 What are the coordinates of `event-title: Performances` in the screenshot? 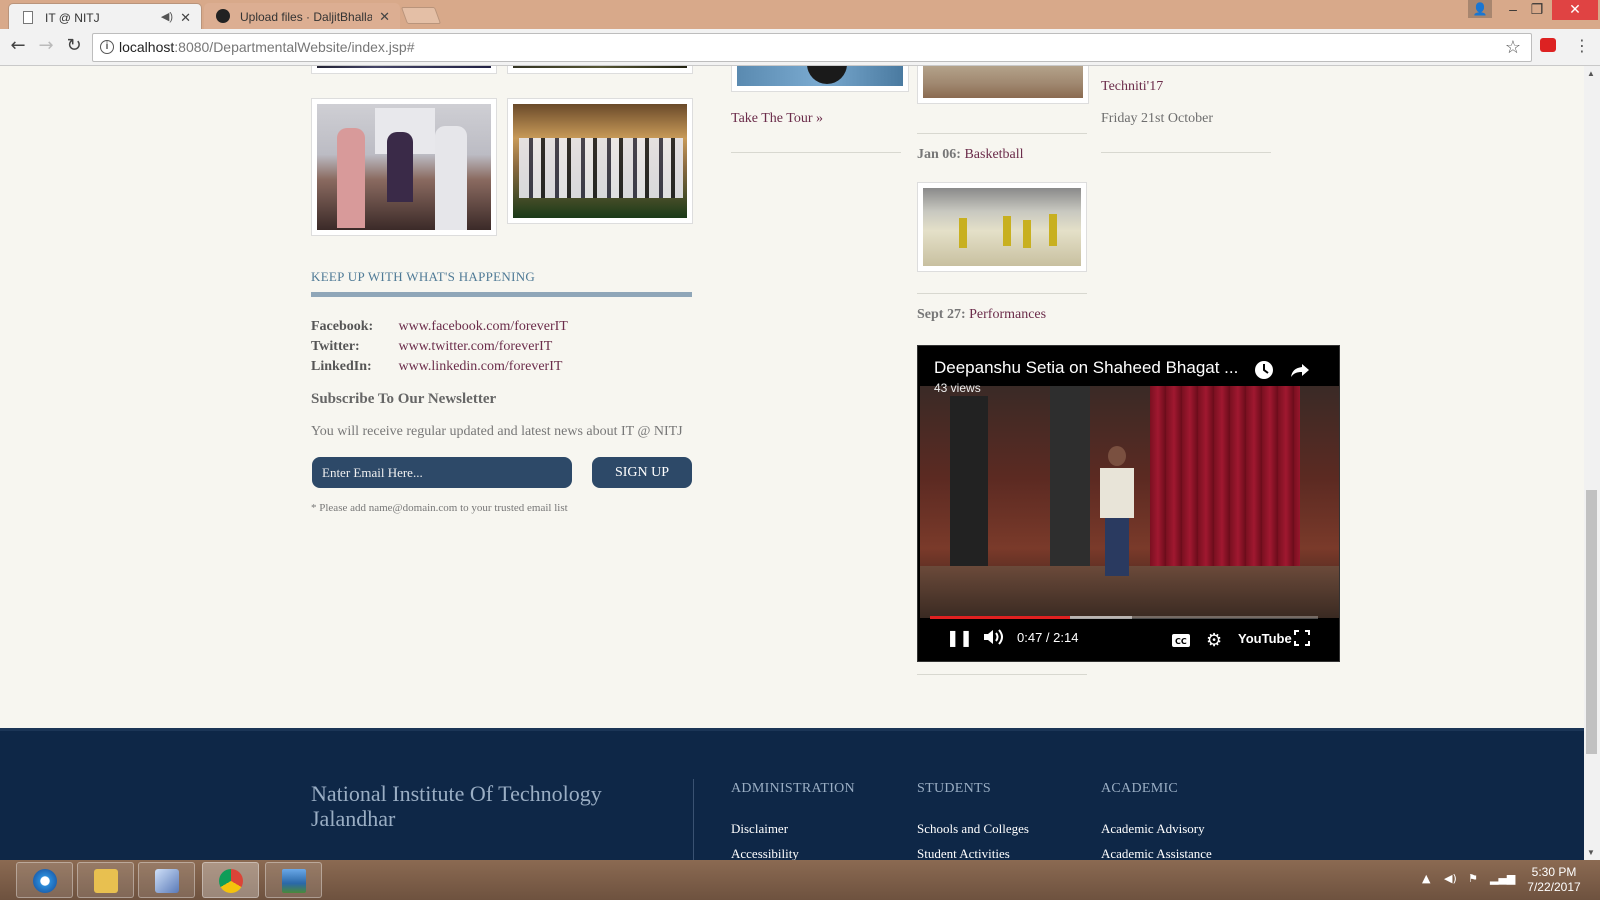 It's located at (1007, 314).